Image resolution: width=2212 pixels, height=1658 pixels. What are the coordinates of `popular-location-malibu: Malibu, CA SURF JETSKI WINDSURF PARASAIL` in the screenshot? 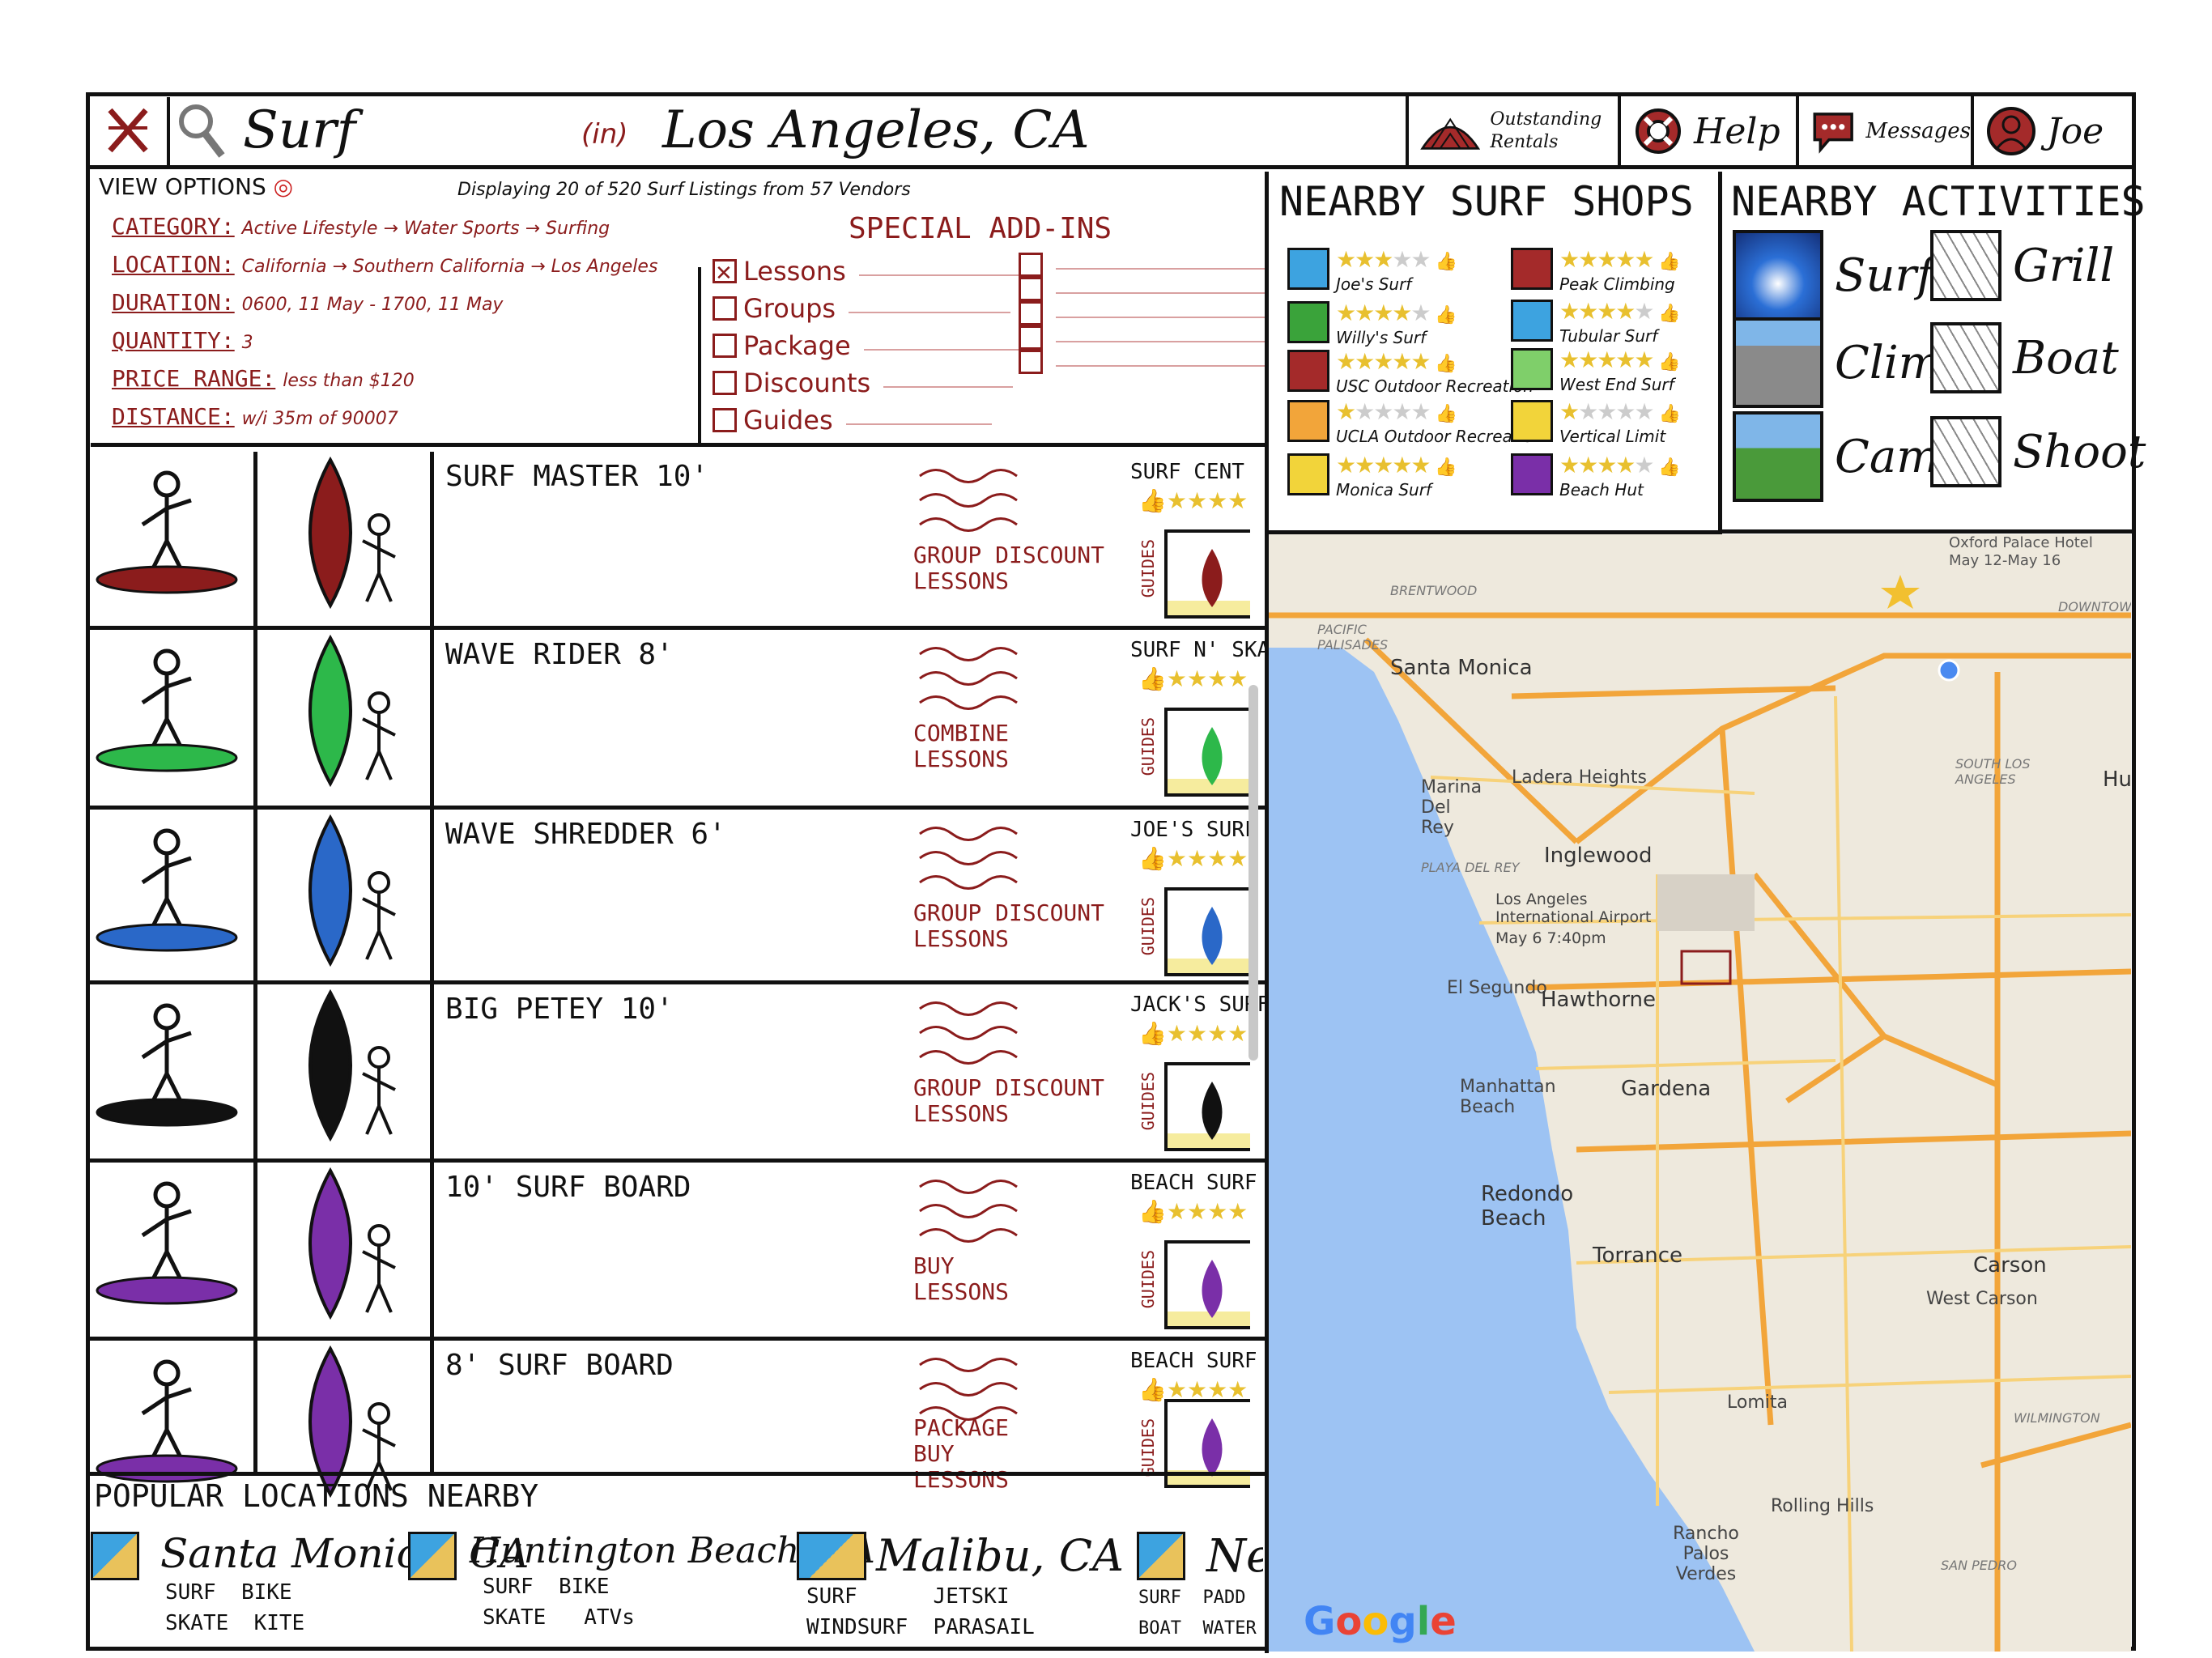 It's located at (961, 1586).